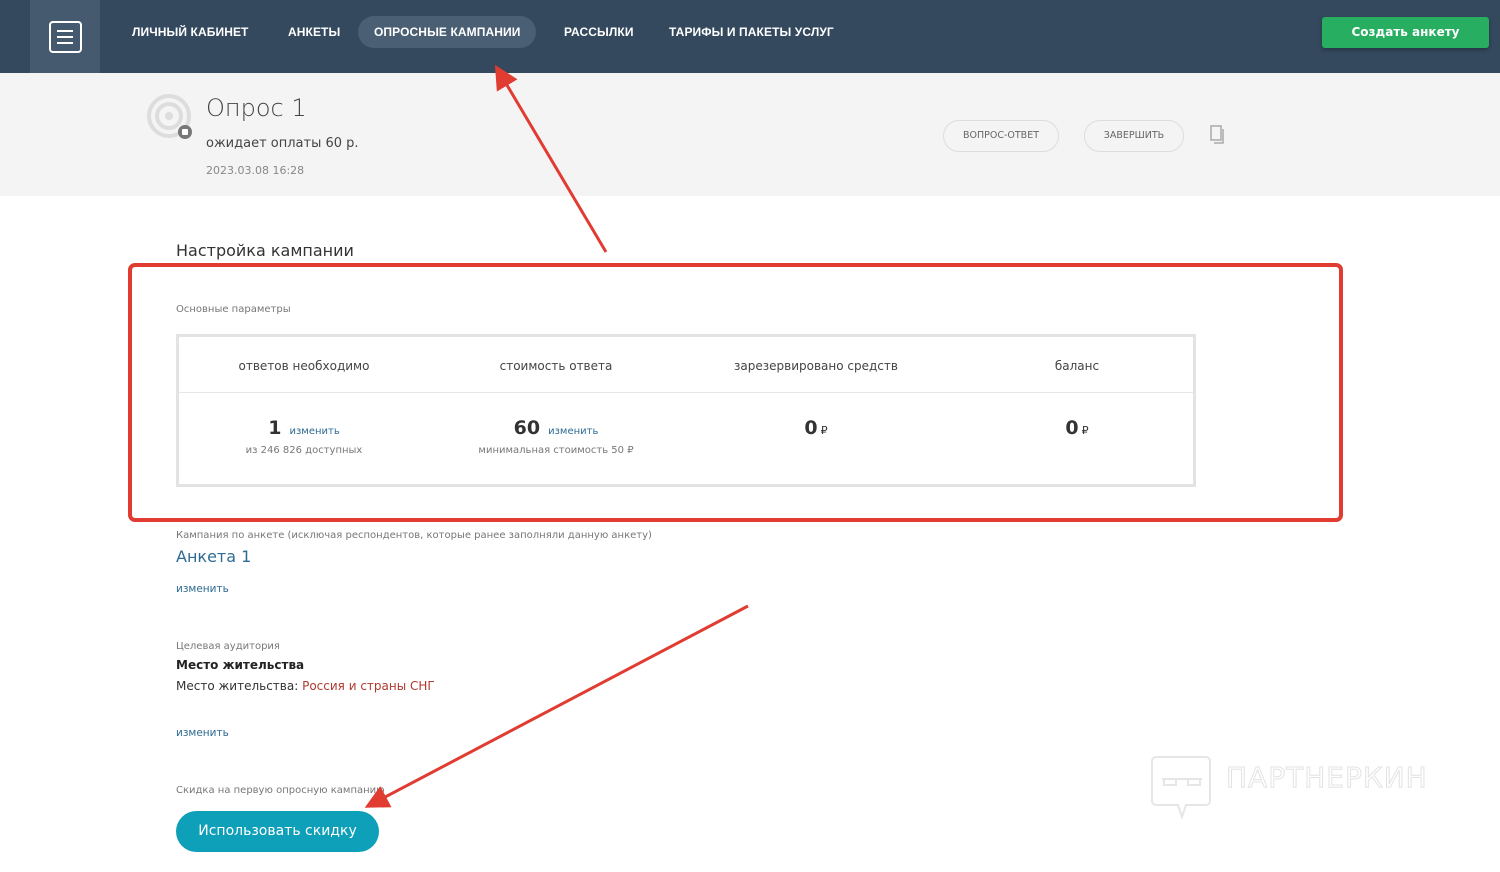 The image size is (1500, 872). Describe the element at coordinates (1072, 428) in the screenshot. I see `balance-value: 0` at that location.